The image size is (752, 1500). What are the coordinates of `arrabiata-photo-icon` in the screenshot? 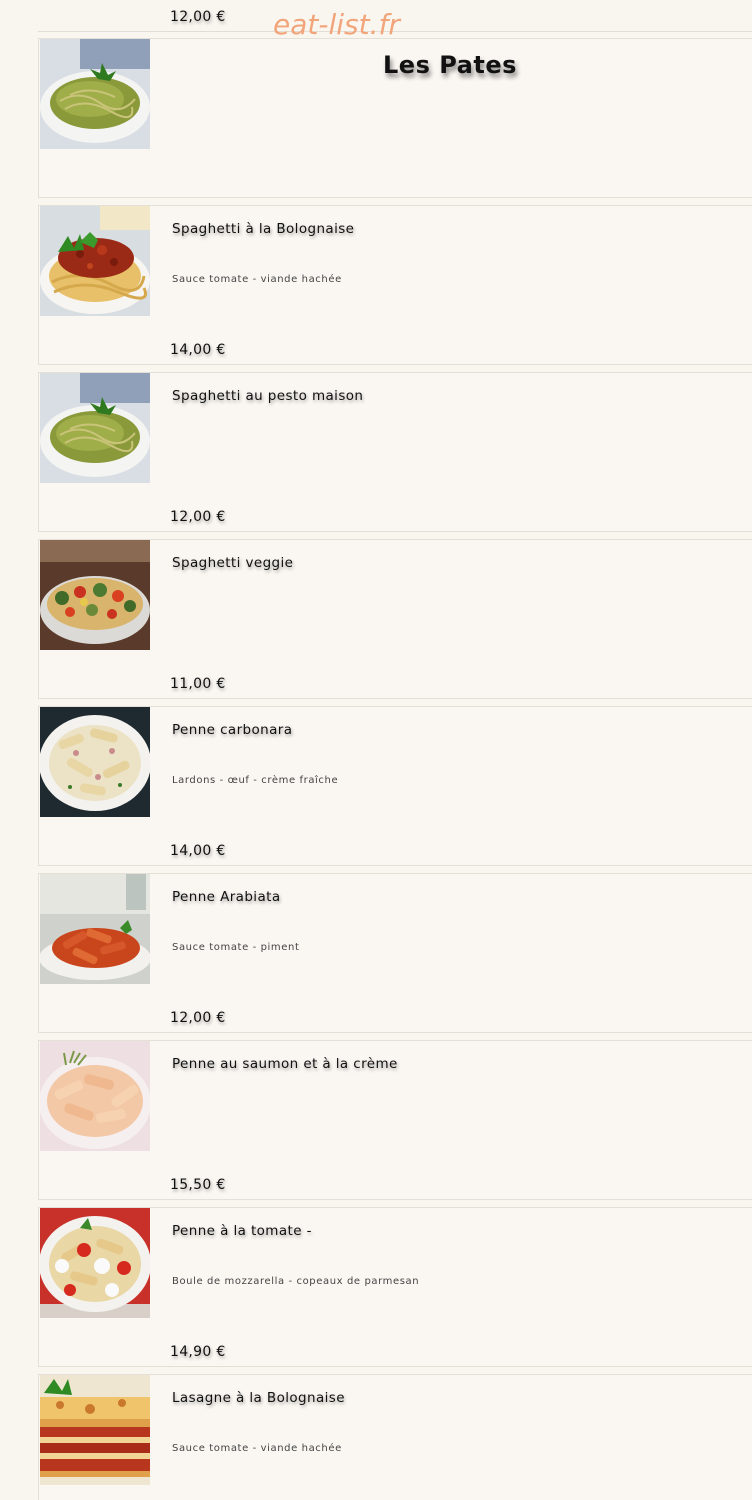 It's located at (95, 929).